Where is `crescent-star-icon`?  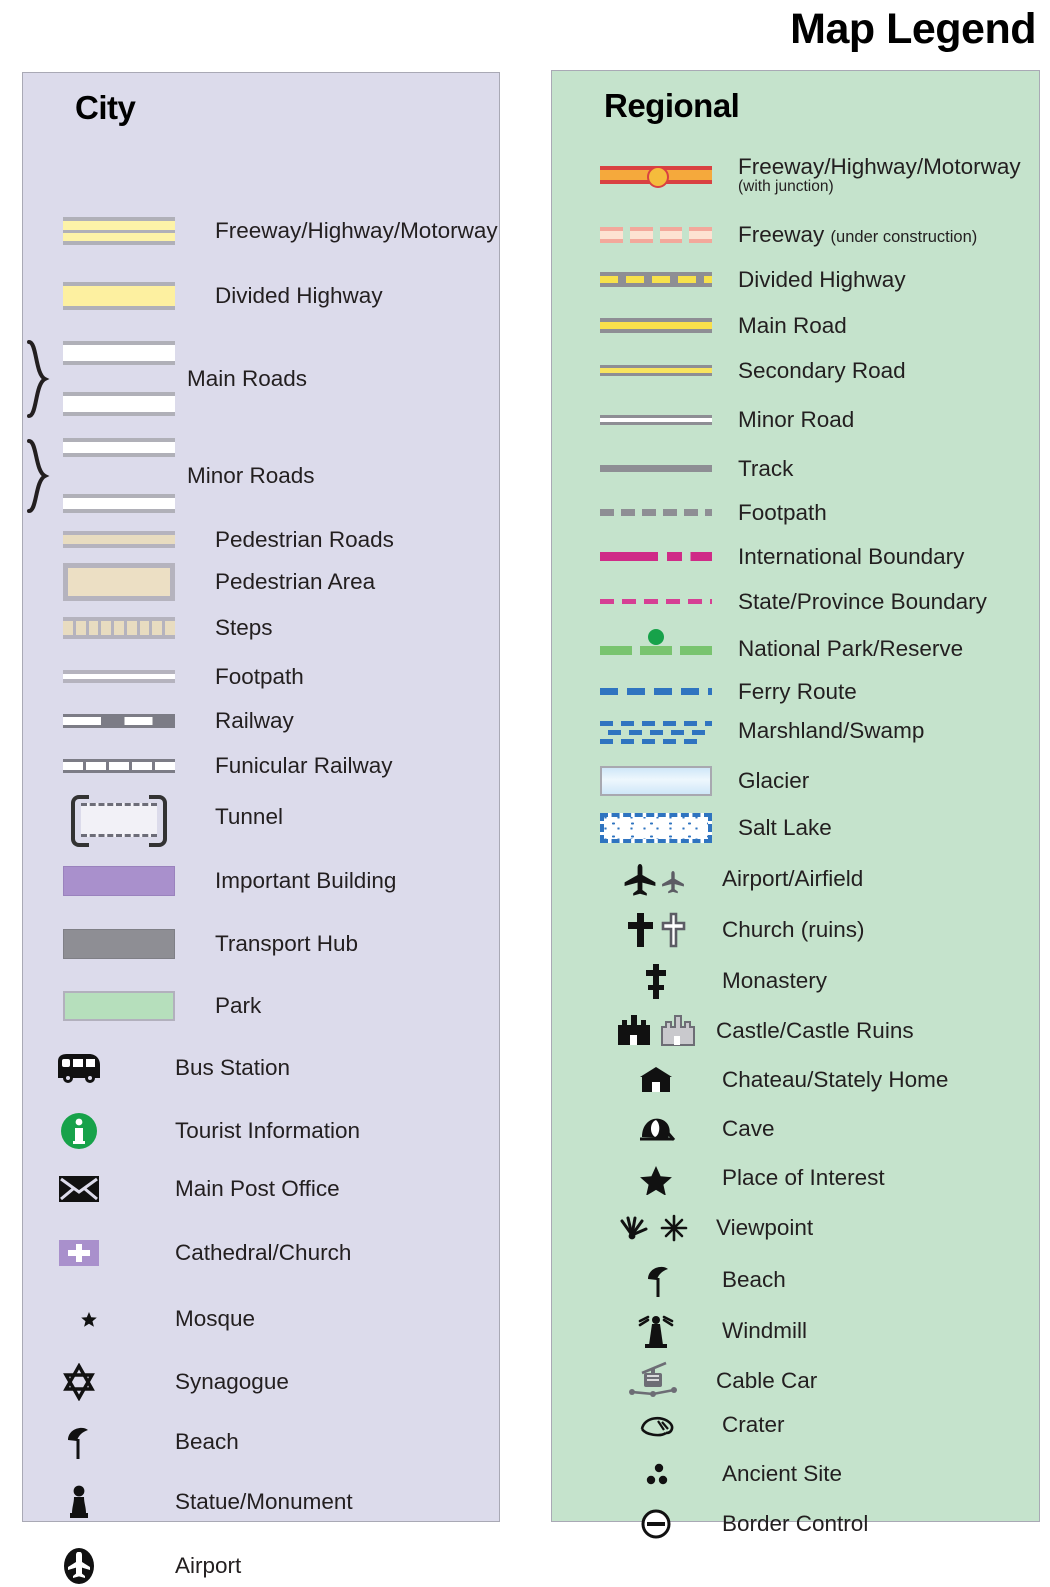
crescent-star-icon is located at coordinates (79, 1319).